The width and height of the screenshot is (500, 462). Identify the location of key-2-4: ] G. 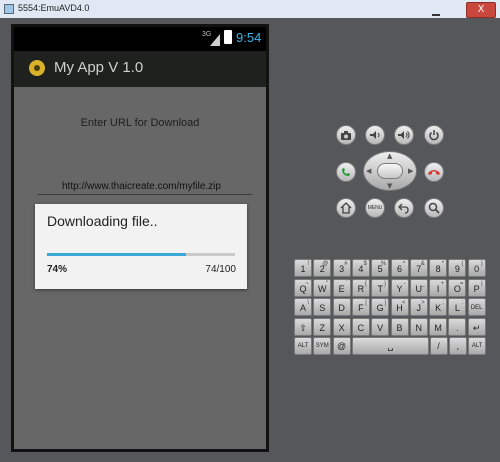
(380, 307).